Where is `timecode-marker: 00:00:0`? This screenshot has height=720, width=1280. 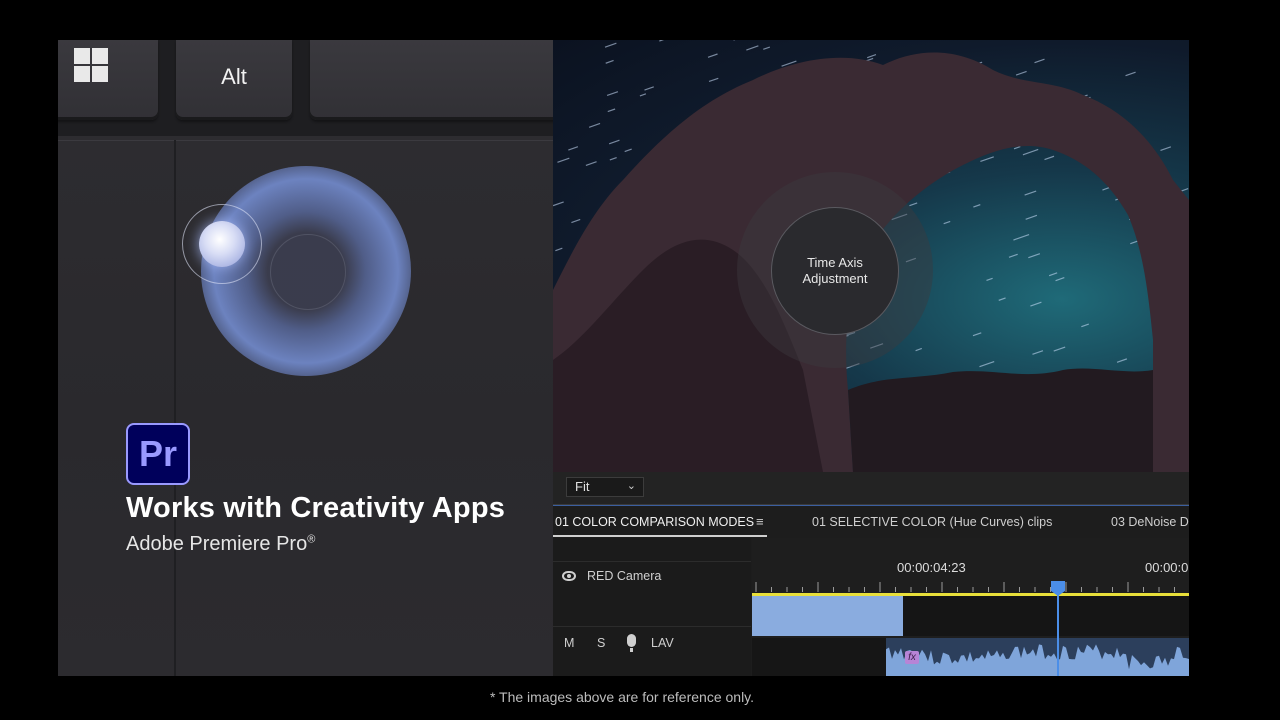 timecode-marker: 00:00:0 is located at coordinates (1167, 567).